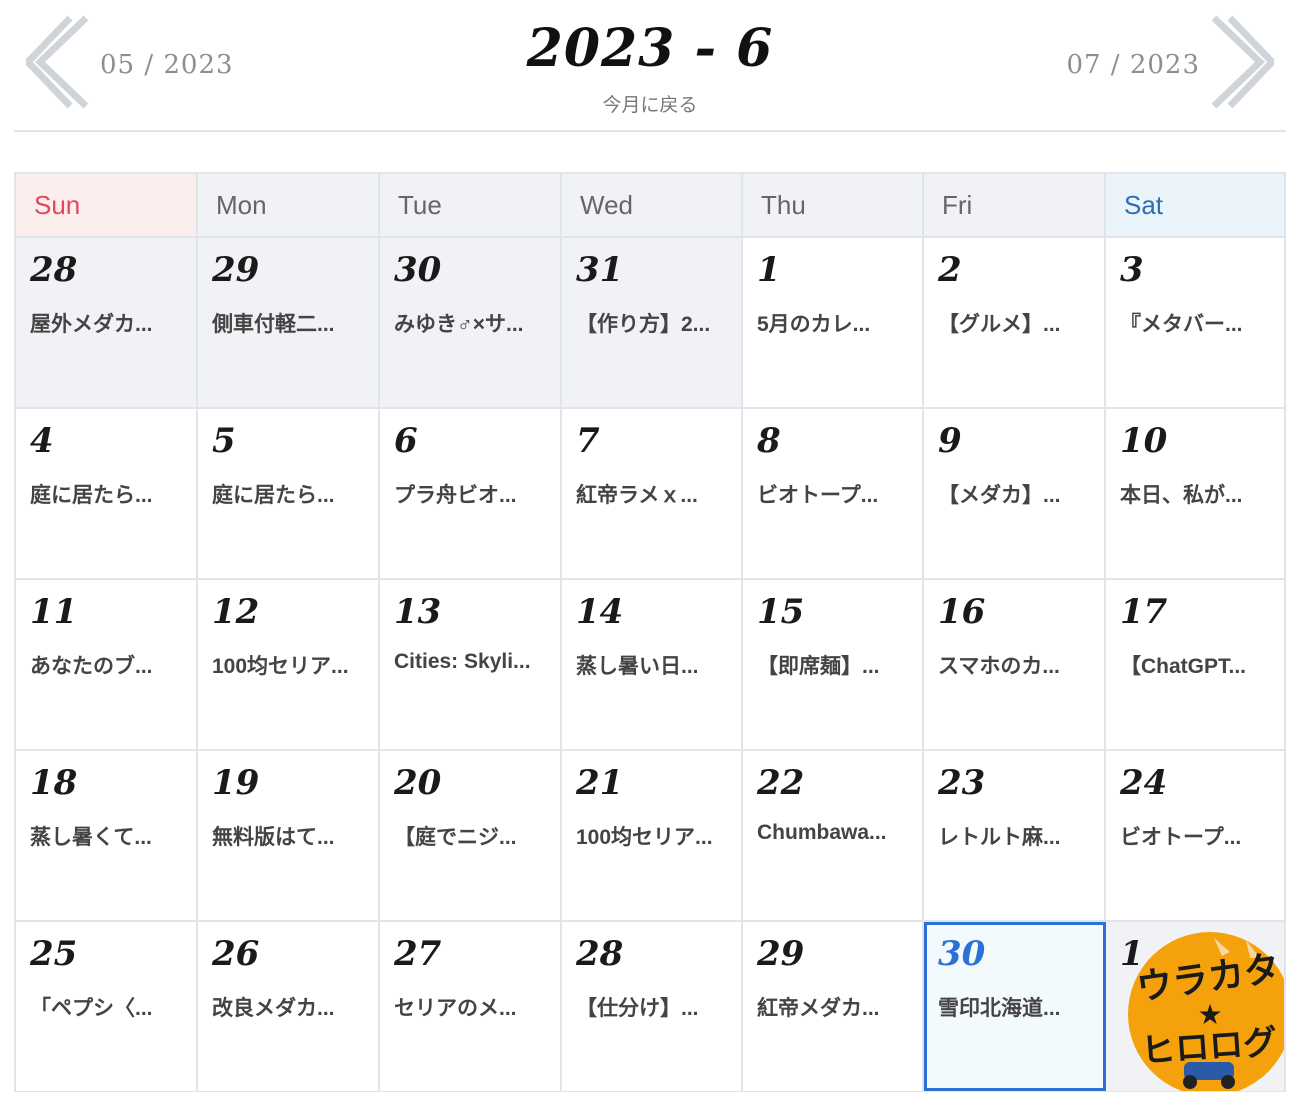 This screenshot has width=1300, height=1113. Describe the element at coordinates (107, 205) in the screenshot. I see `weekday-sun: Sun` at that location.